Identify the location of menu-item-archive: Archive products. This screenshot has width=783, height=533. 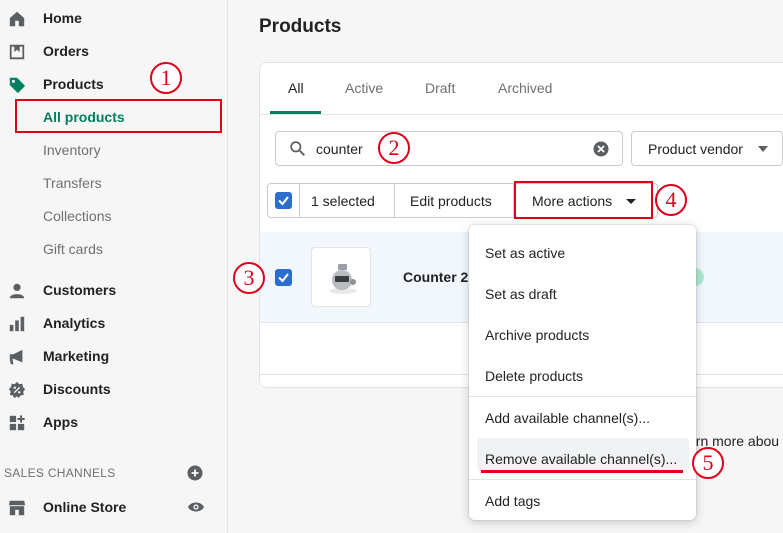
(537, 335).